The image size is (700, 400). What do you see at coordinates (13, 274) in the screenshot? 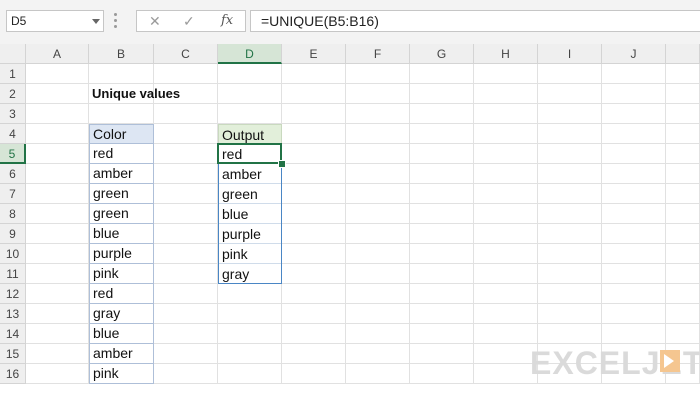
I see `row-header-11: 11` at bounding box center [13, 274].